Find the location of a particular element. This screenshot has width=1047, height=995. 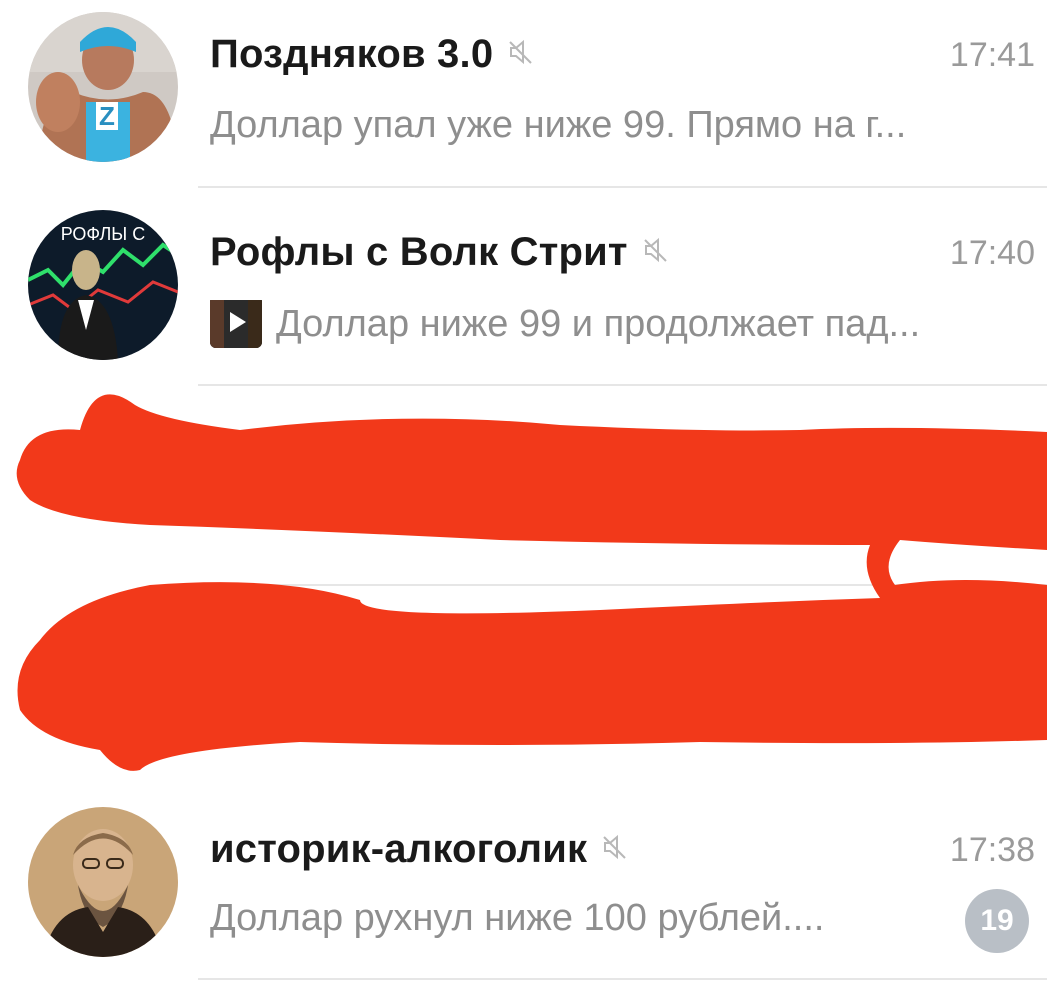

svg-text: Z is located at coordinates (107, 116).